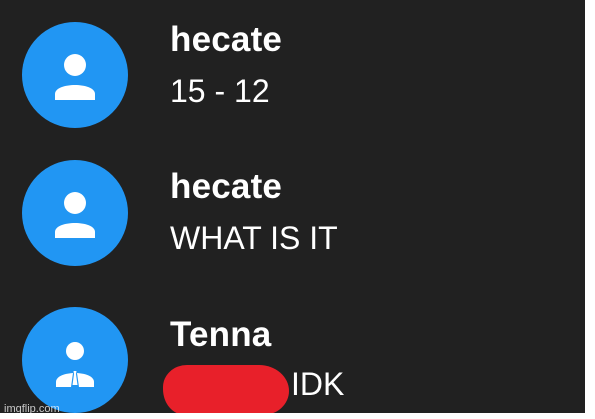 This screenshot has width=595, height=419. Describe the element at coordinates (254, 238) in the screenshot. I see `message-text: WHAT IS IT` at that location.